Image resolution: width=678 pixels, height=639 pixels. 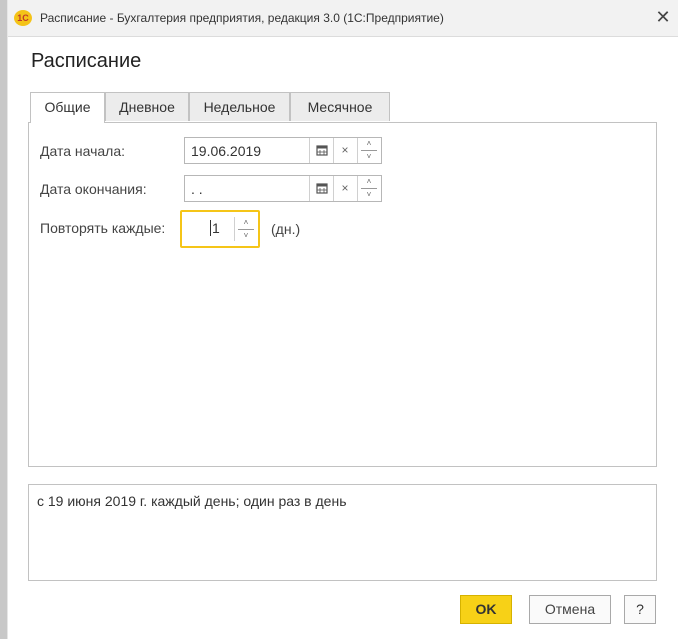 What do you see at coordinates (570, 609) in the screenshot?
I see `cancel-button: Отмена` at bounding box center [570, 609].